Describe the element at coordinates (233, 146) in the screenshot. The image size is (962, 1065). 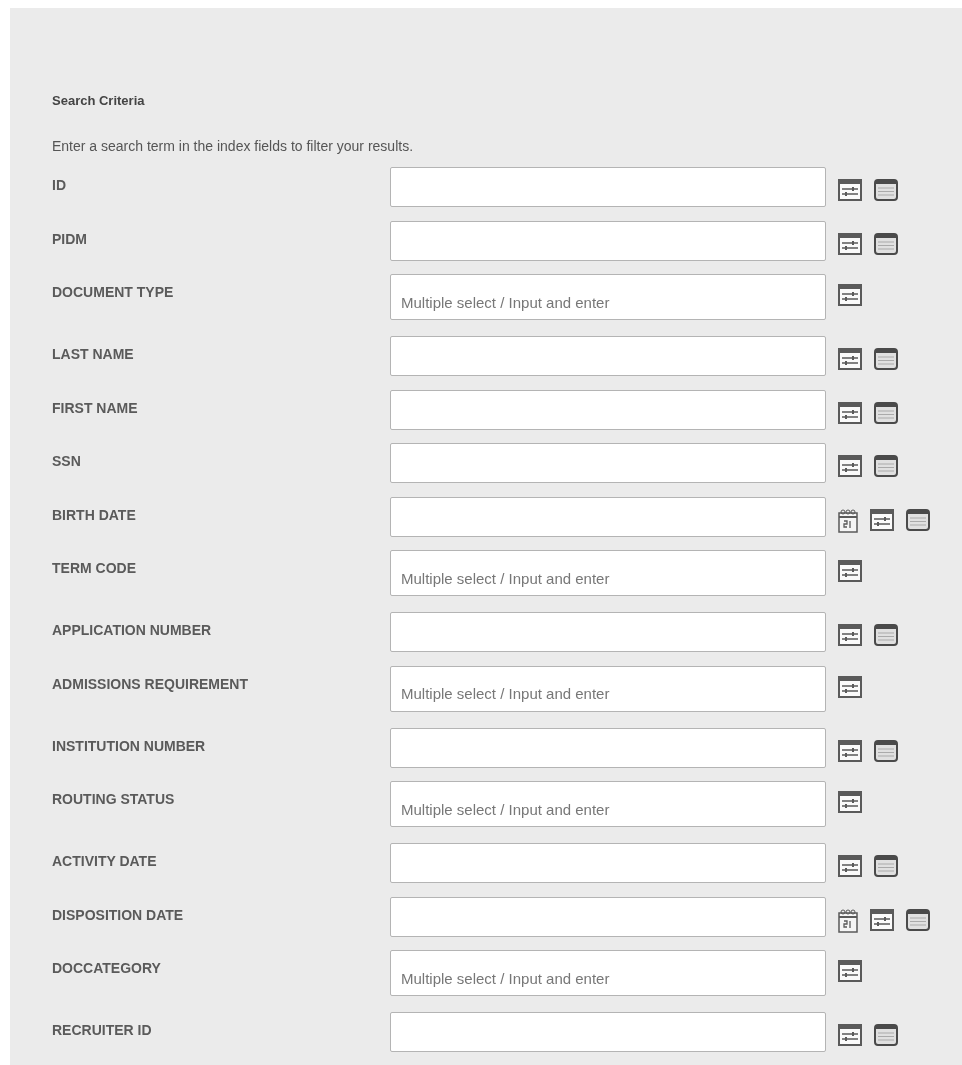
I see `instructions-text: Enter a search term in the index fields to filter your results.` at that location.